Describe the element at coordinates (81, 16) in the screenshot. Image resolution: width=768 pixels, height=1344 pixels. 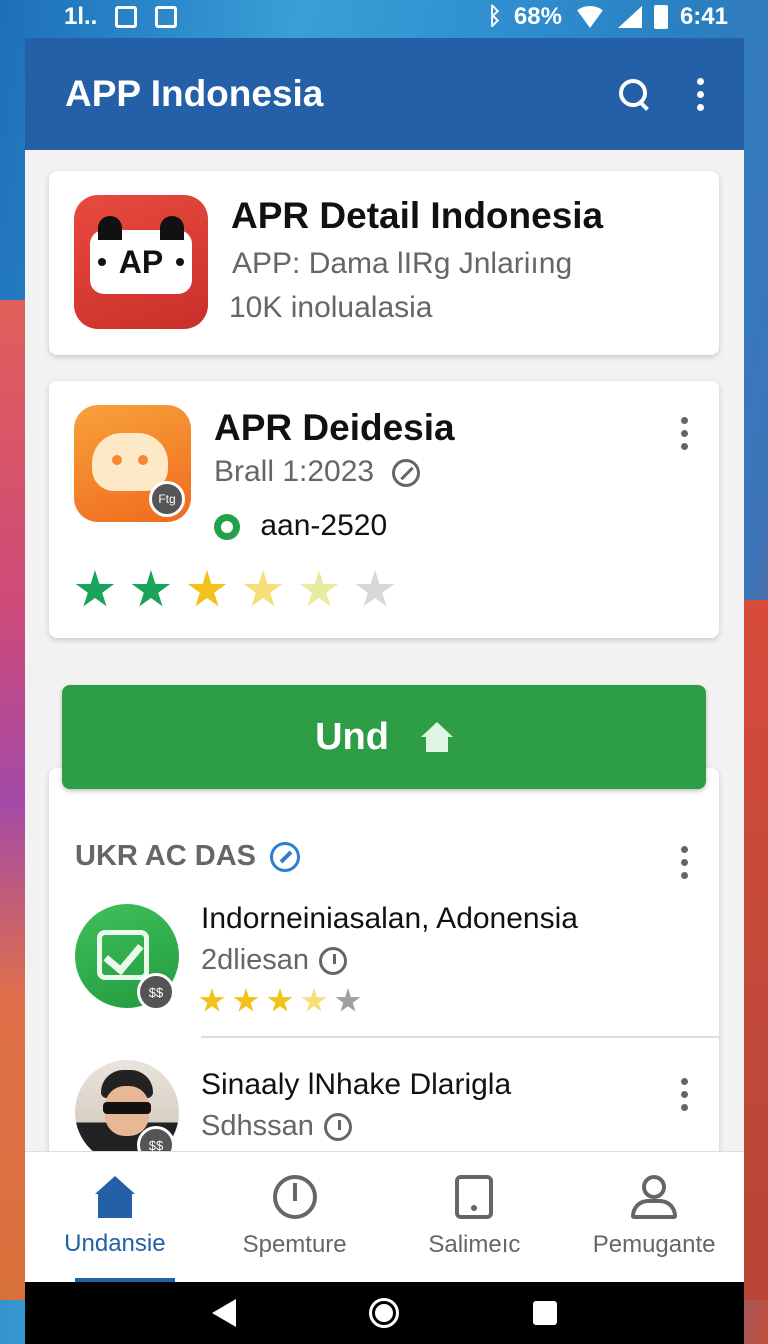
I see `signal-text: 1l..` at that location.